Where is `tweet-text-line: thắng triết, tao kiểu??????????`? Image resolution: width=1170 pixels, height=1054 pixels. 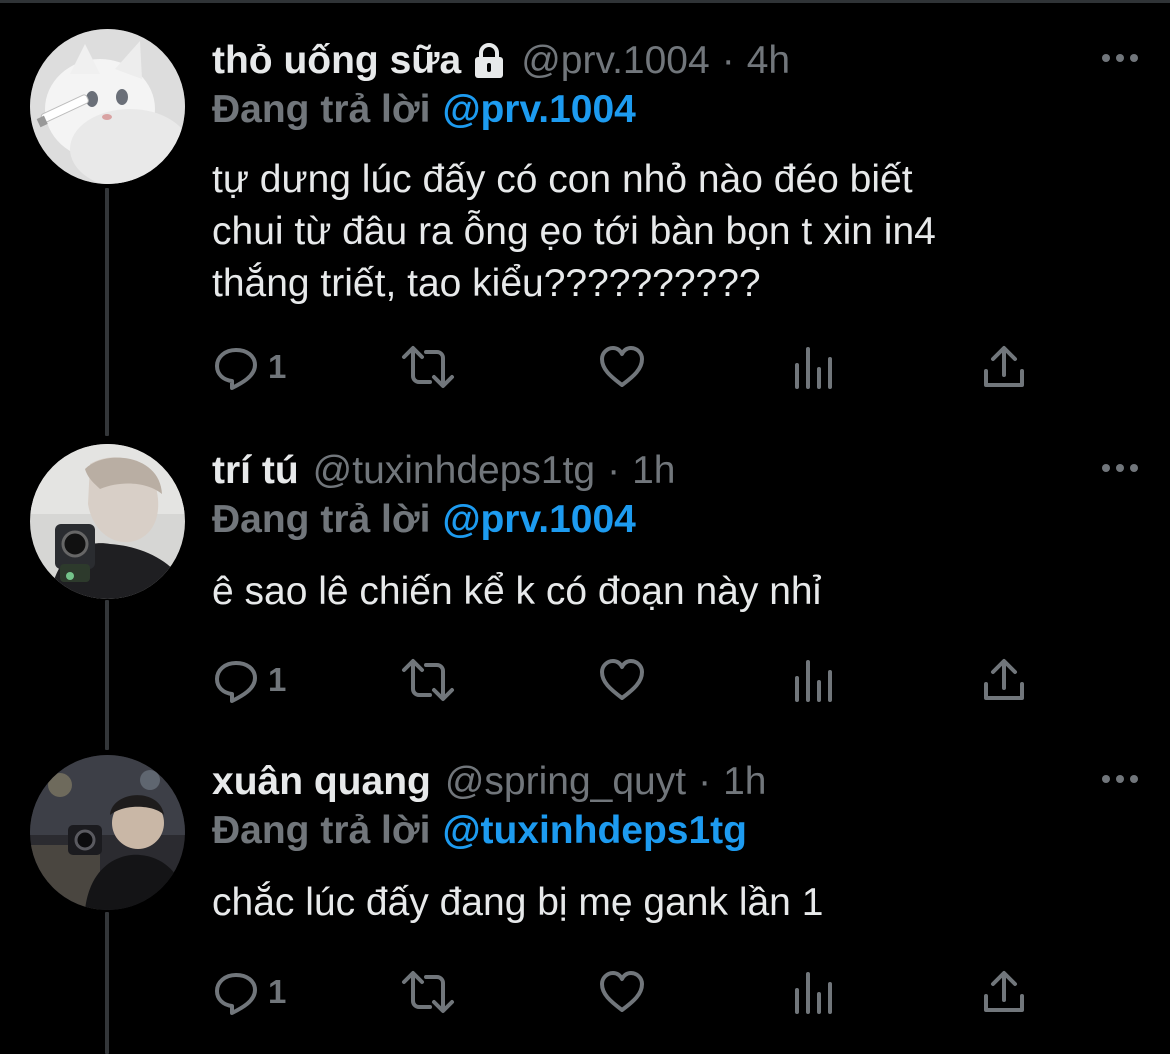
tweet-text-line: thắng triết, tao kiểu?????????? is located at coordinates (486, 283).